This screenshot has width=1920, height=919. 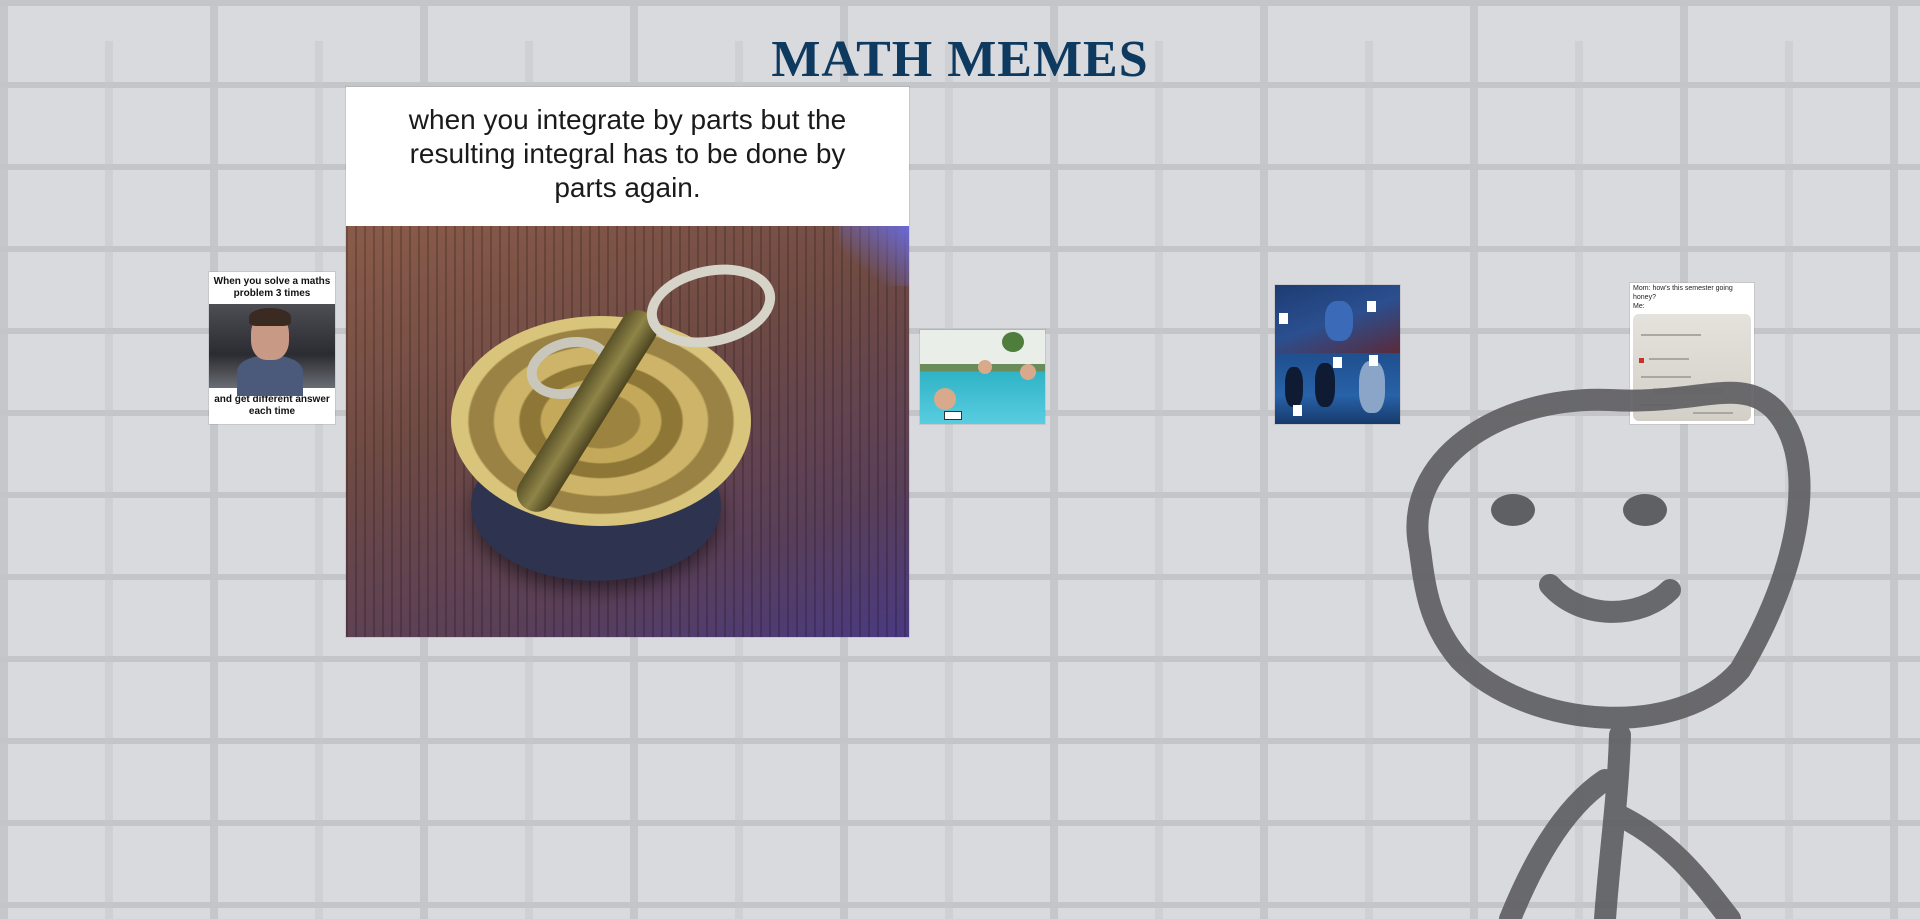 What do you see at coordinates (1557, 844) in the screenshot?
I see `stick-figure-arm-left` at bounding box center [1557, 844].